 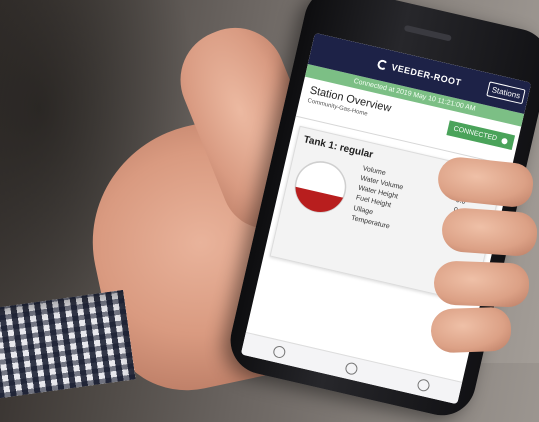 What do you see at coordinates (351, 368) in the screenshot?
I see `location-pin-icon` at bounding box center [351, 368].